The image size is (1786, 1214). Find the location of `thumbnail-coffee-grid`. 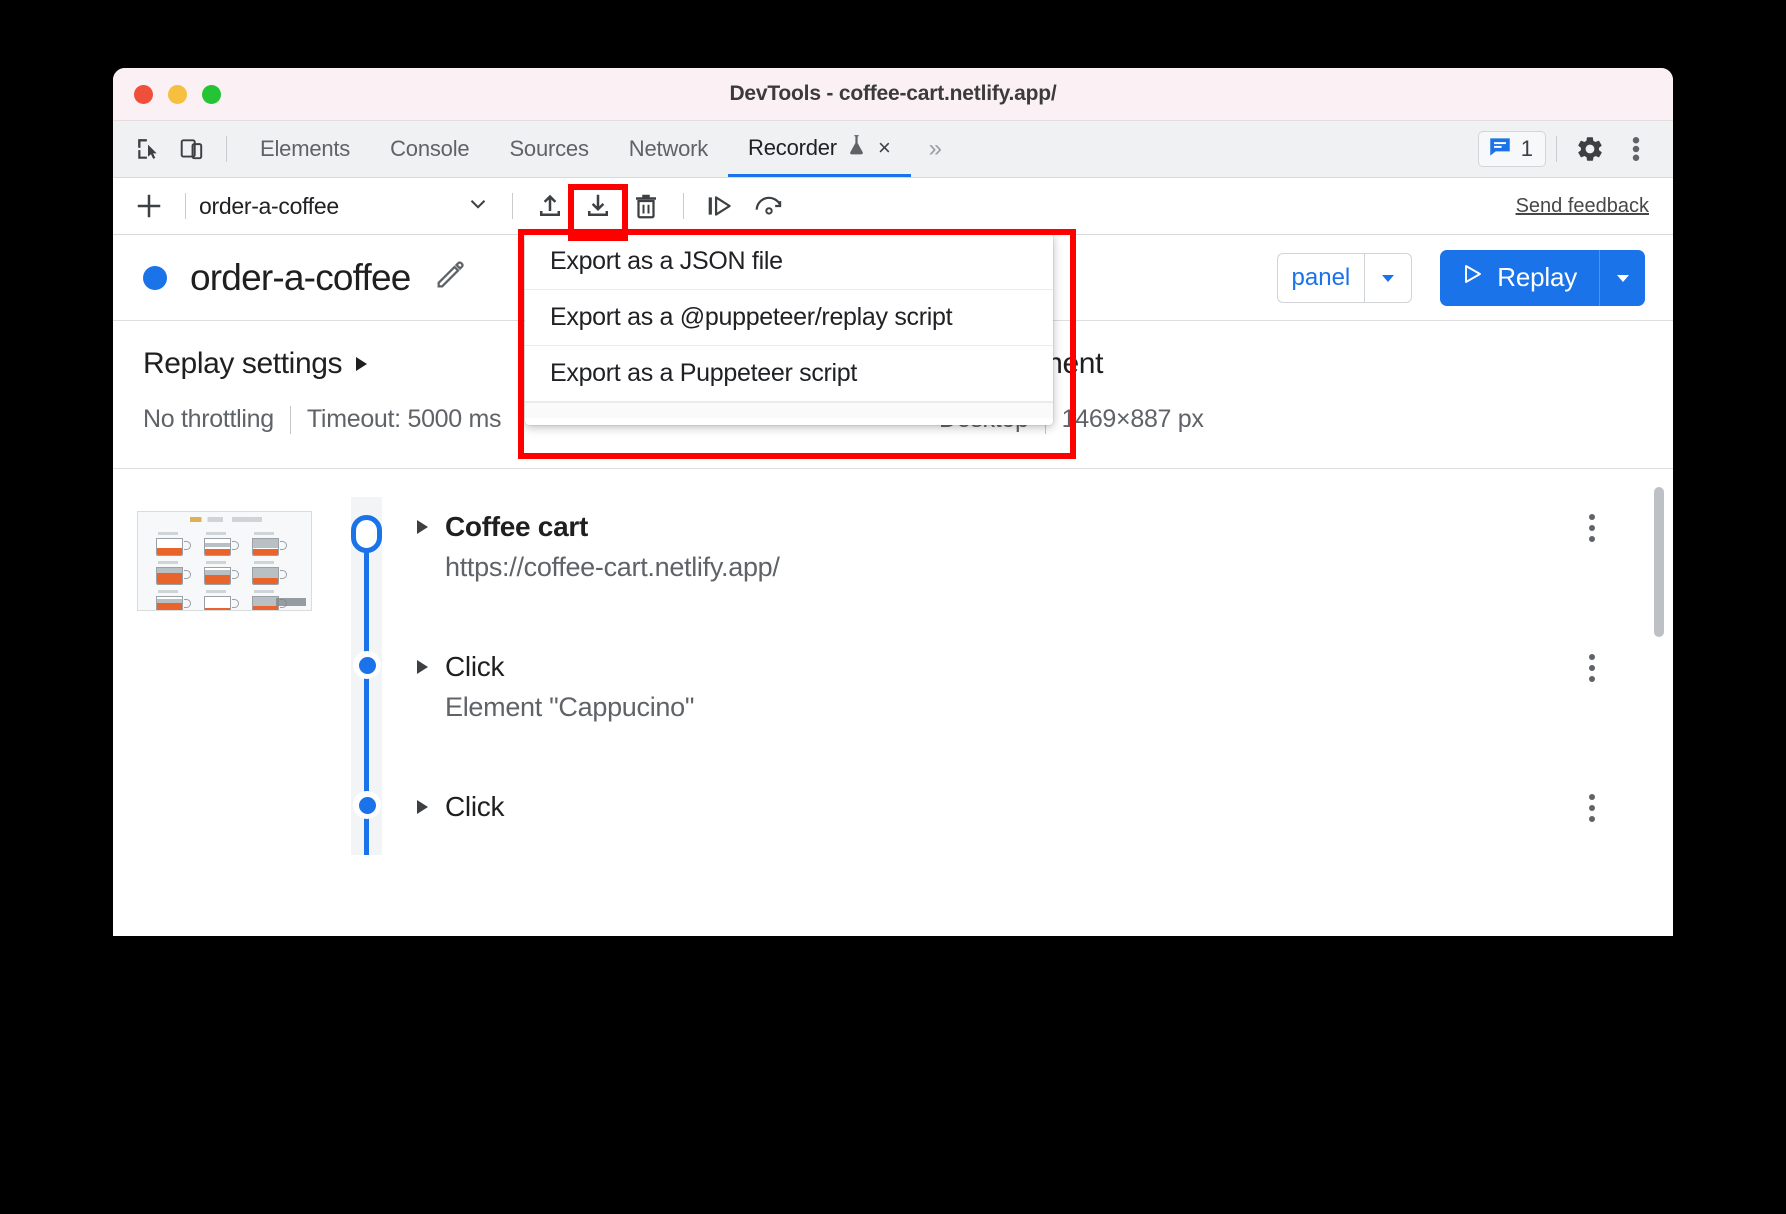

thumbnail-coffee-grid is located at coordinates (219, 571).